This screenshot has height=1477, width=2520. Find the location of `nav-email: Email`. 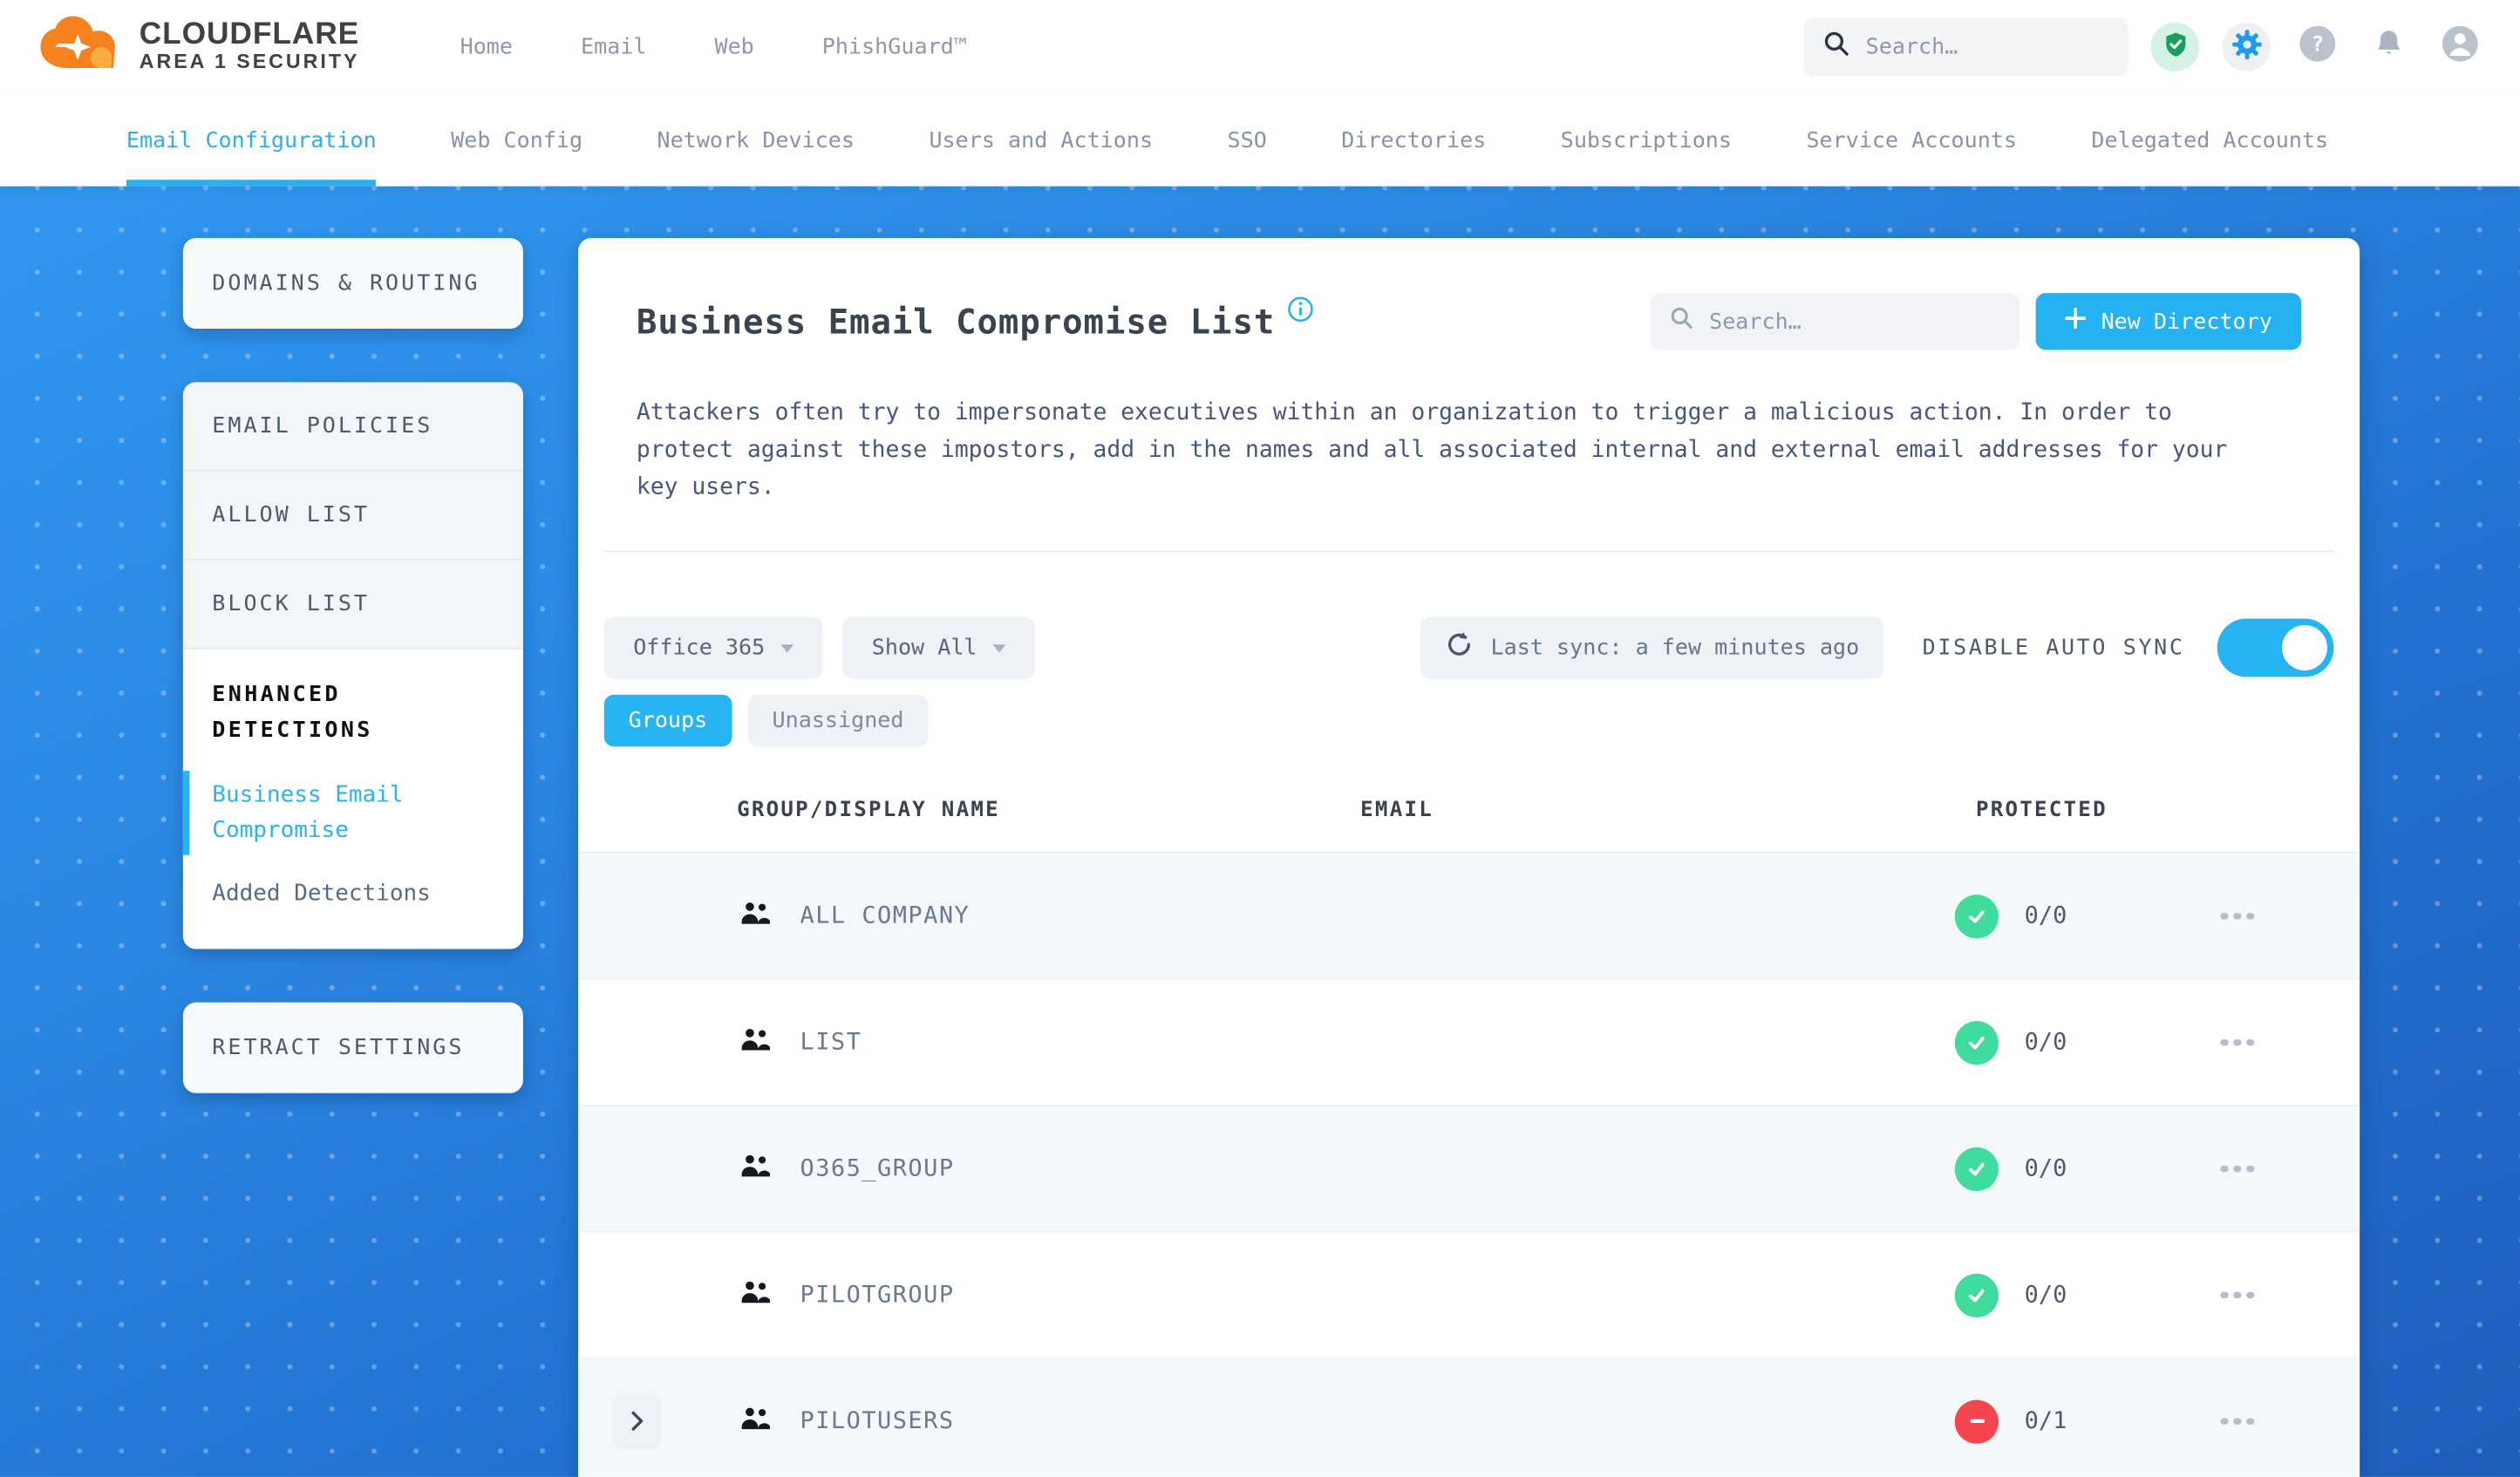

nav-email: Email is located at coordinates (613, 47).